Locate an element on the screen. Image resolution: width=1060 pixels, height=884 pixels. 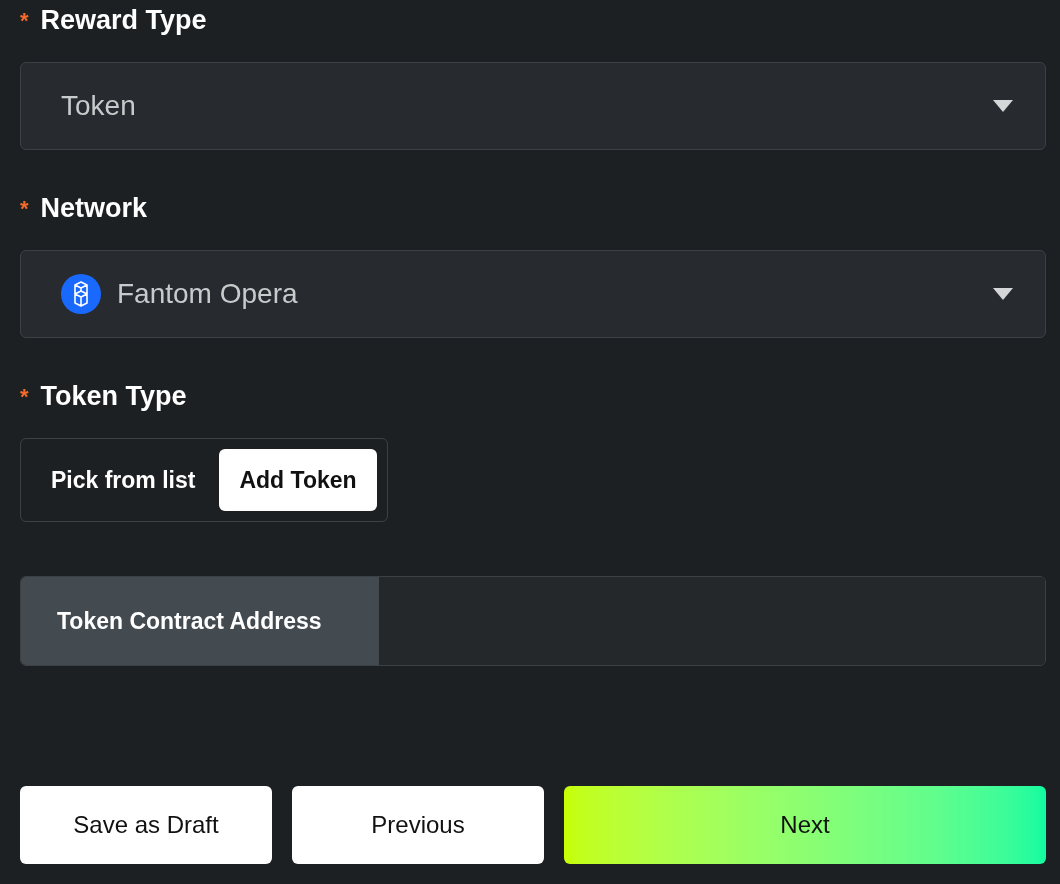
select-value: Token is located at coordinates (99, 106).